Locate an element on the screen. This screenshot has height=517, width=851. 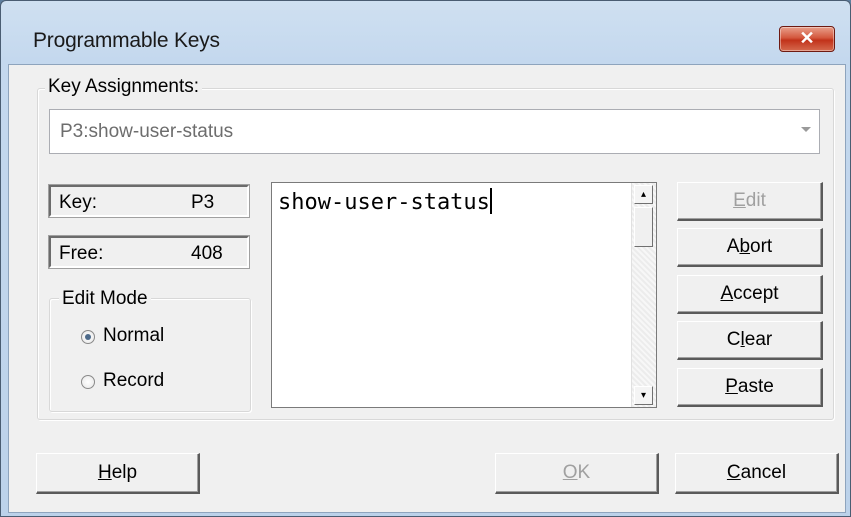
help-button: Help is located at coordinates (118, 473).